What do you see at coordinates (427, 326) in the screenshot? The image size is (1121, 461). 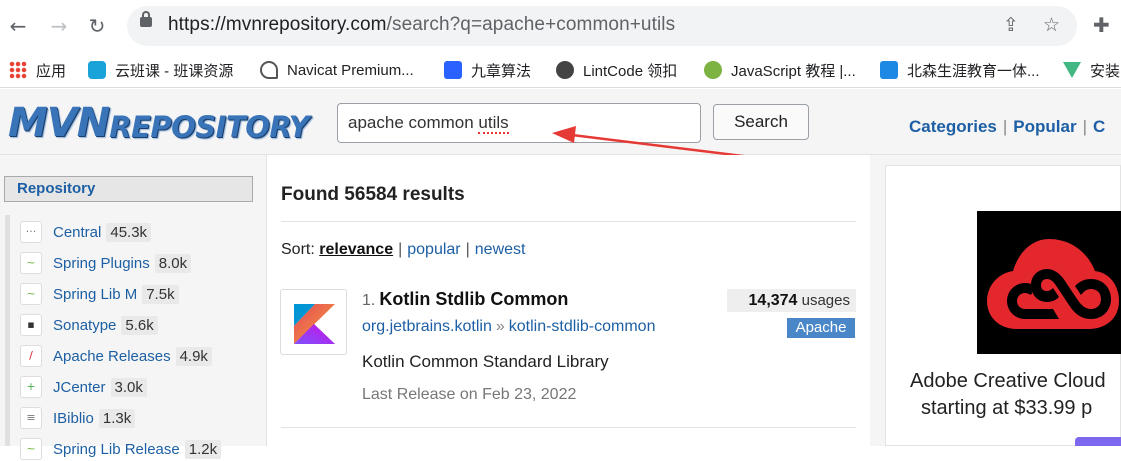 I see `result-group-link: org.jetbrains.kotlin` at bounding box center [427, 326].